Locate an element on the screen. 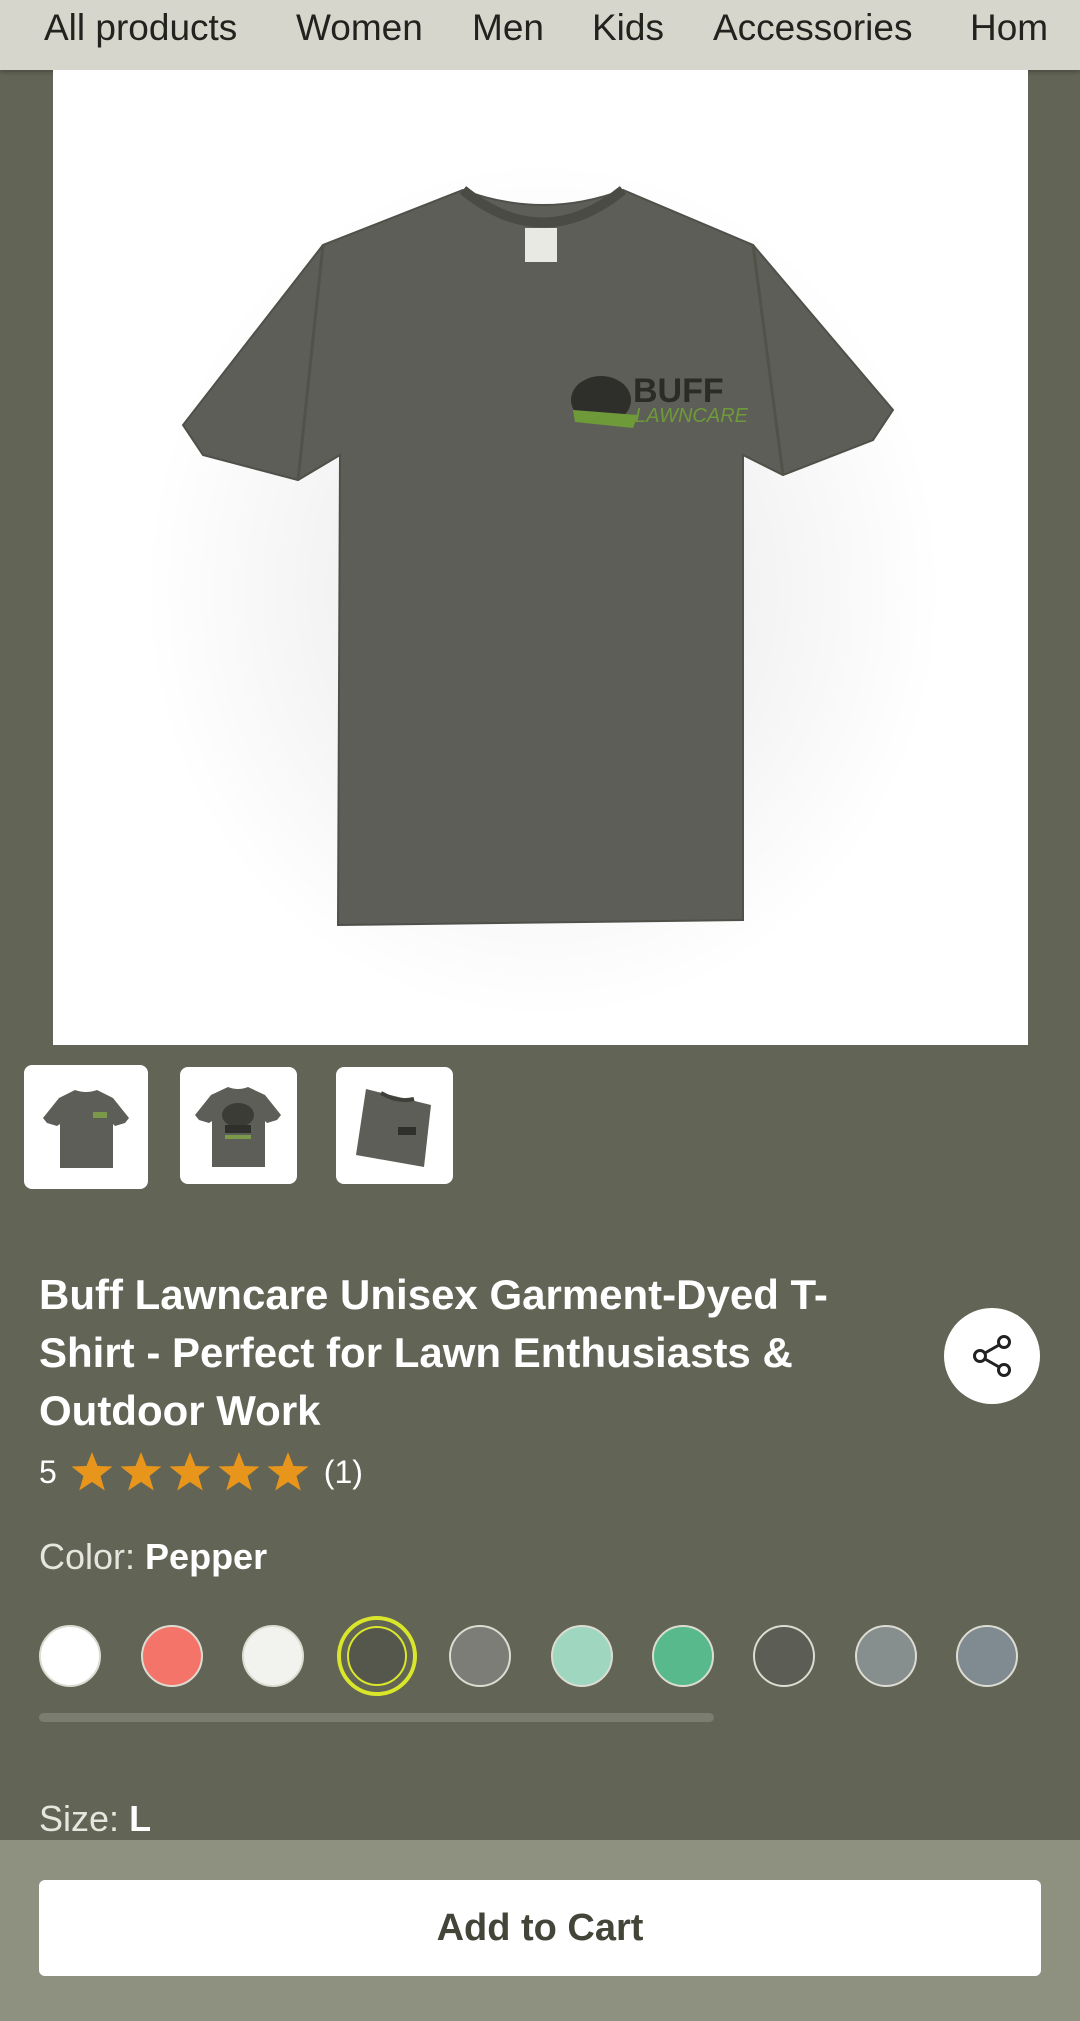 Image resolution: width=1080 pixels, height=2021 pixels. thumbnail-front is located at coordinates (86, 1127).